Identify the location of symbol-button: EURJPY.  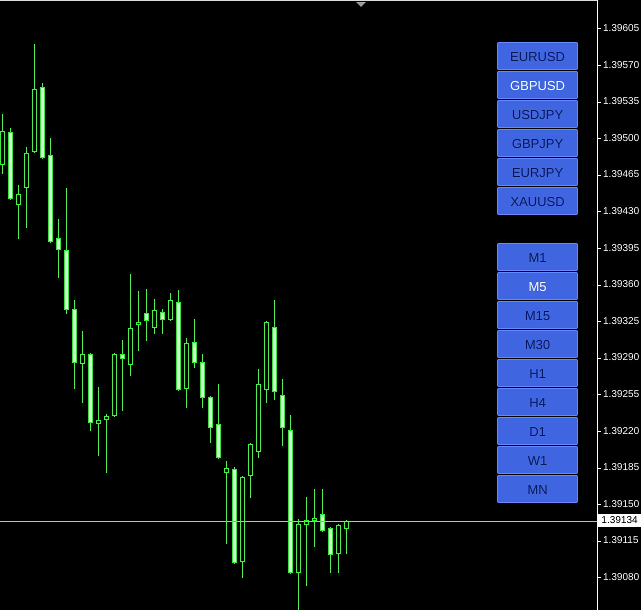
(537, 172).